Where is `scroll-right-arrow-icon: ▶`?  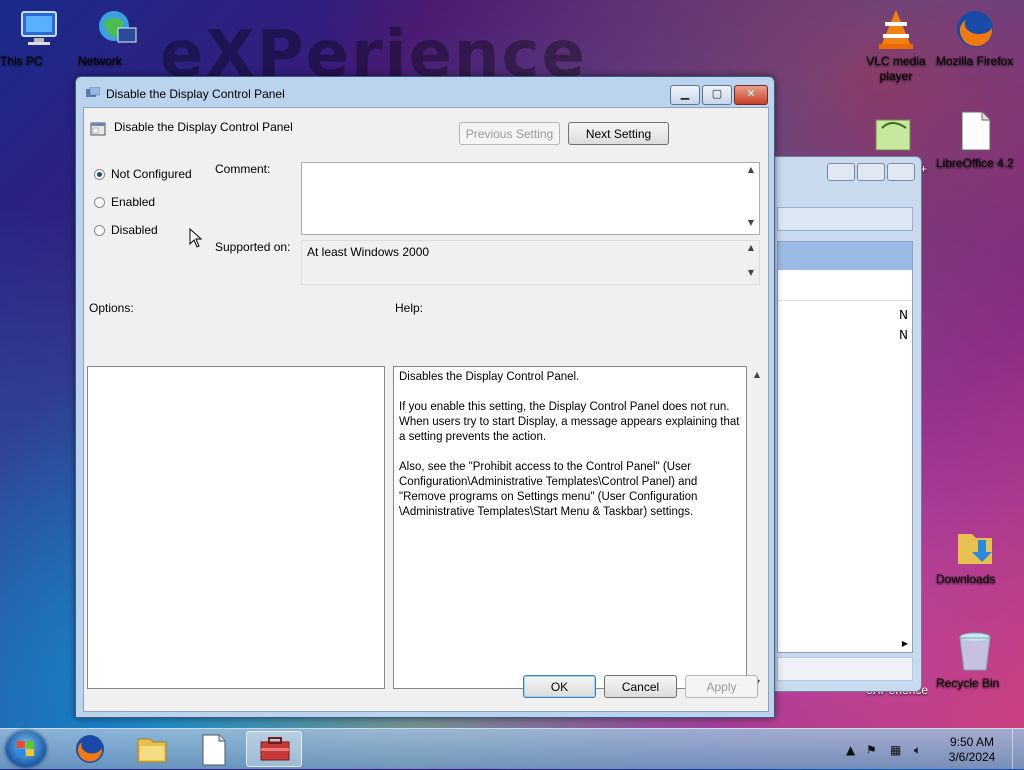
scroll-right-arrow-icon: ▶ is located at coordinates (905, 643).